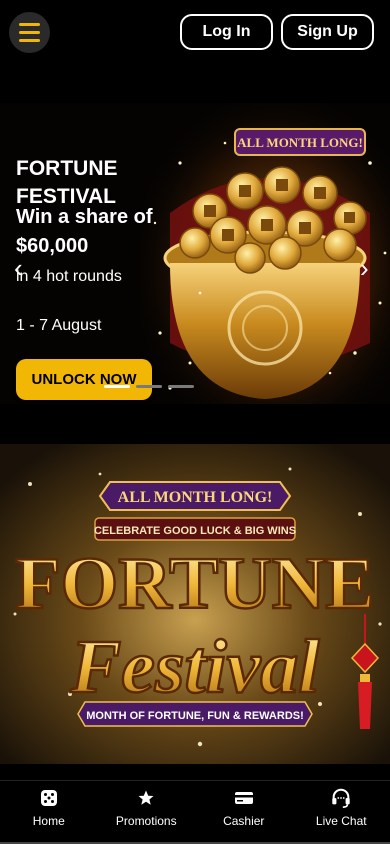 Image resolution: width=390 pixels, height=844 pixels. I want to click on promo-title-line2: Festival, so click(194, 667).